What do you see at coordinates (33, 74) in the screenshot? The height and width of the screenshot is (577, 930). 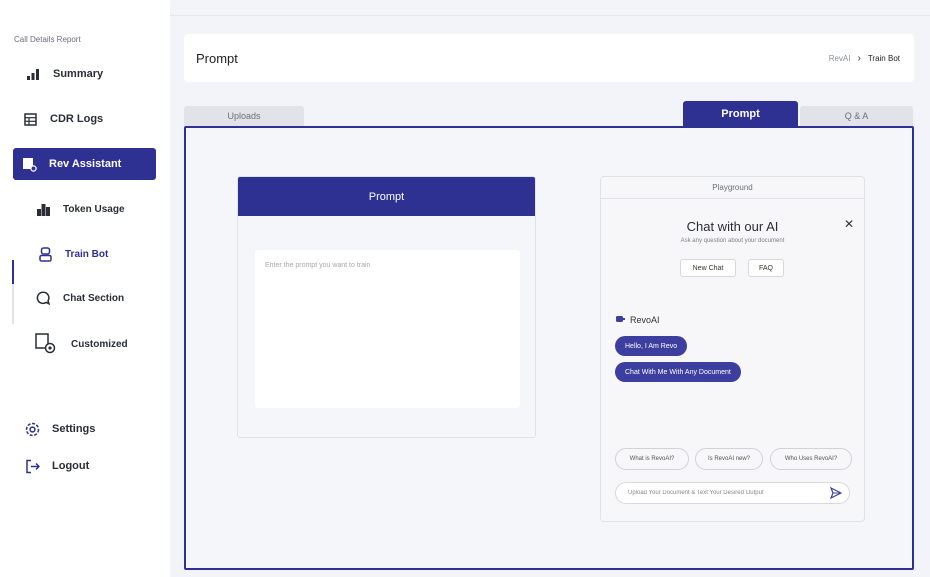 I see `bar-chart-icon` at bounding box center [33, 74].